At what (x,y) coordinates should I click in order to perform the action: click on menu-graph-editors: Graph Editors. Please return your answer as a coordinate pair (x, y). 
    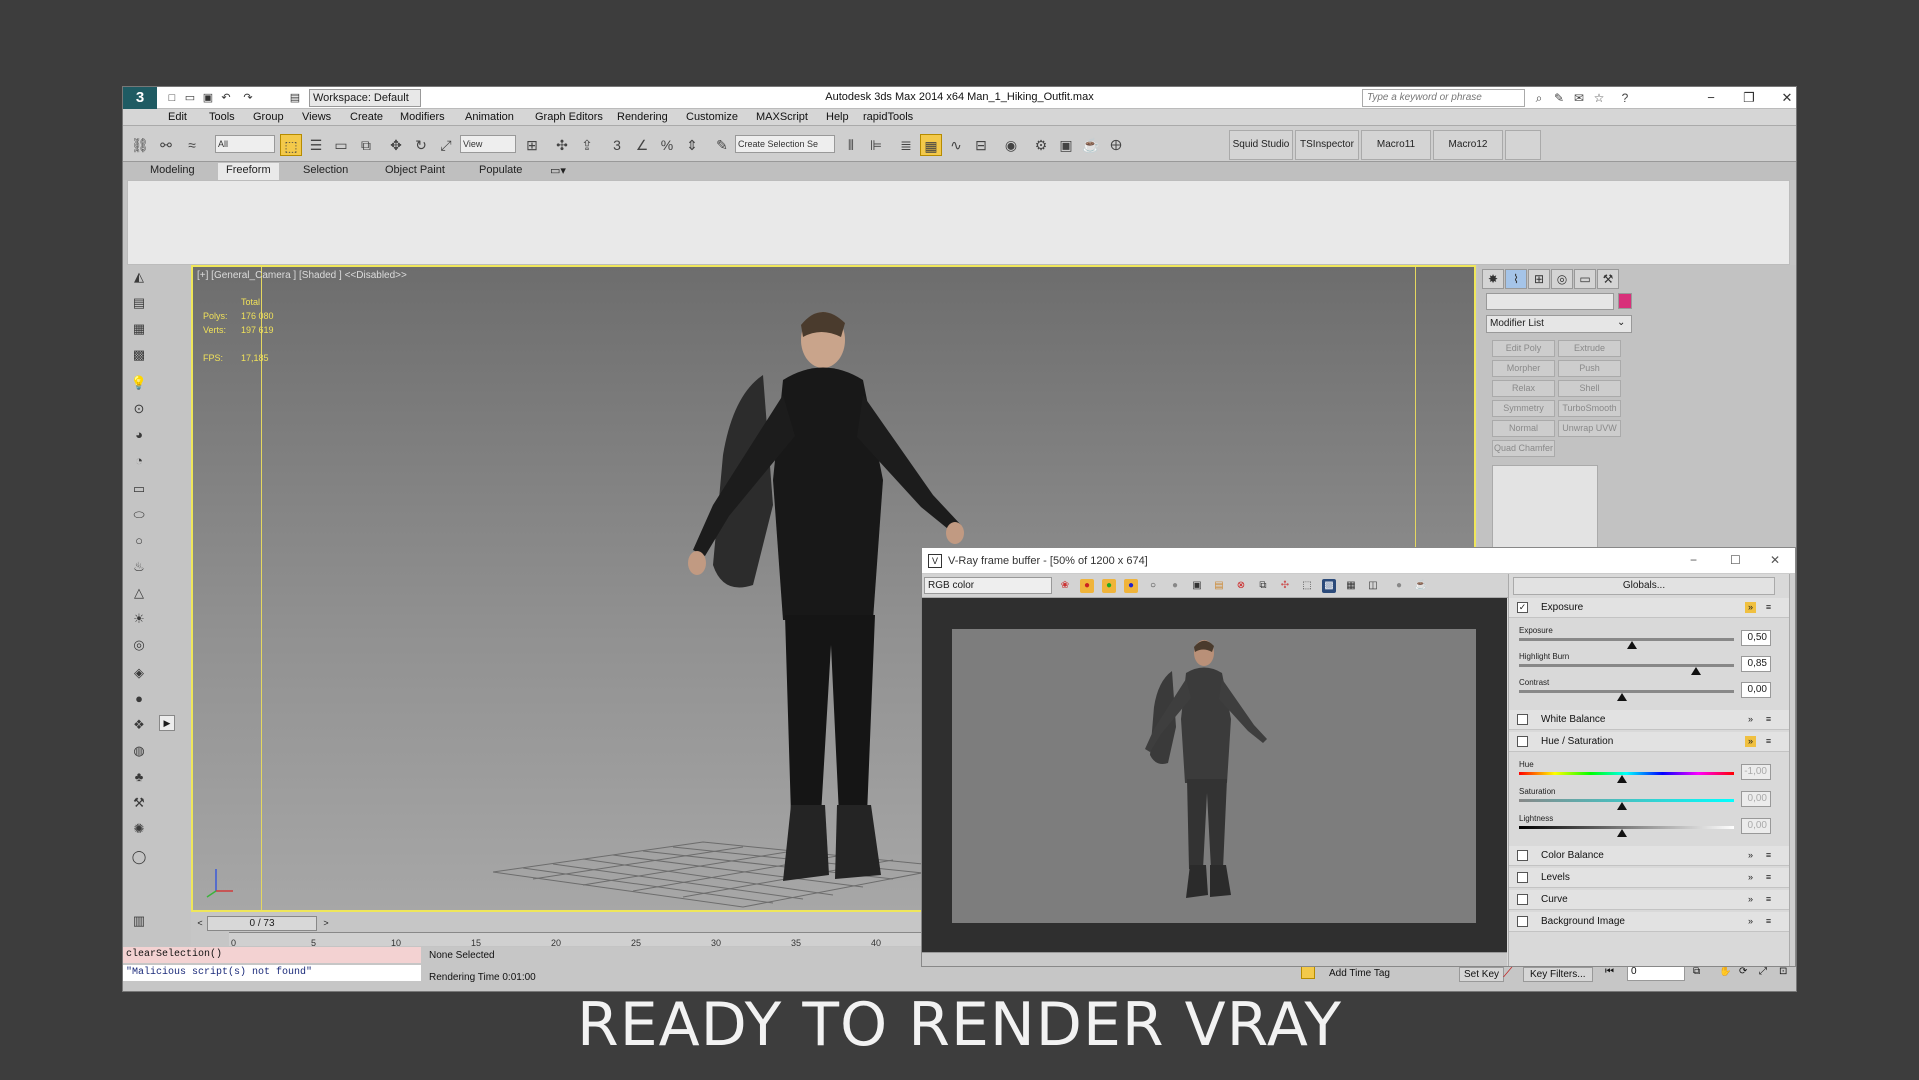
    Looking at the image, I should click on (569, 117).